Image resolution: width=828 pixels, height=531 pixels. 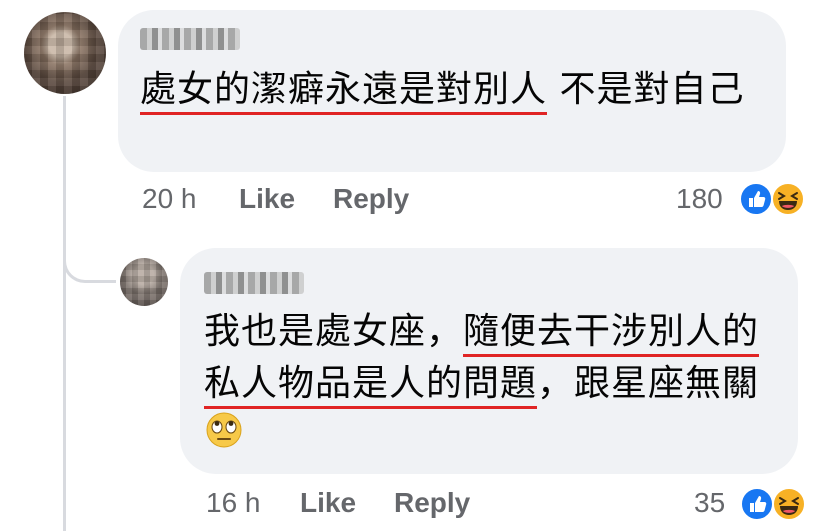 What do you see at coordinates (254, 283) in the screenshot?
I see `reply-author-name-blurred` at bounding box center [254, 283].